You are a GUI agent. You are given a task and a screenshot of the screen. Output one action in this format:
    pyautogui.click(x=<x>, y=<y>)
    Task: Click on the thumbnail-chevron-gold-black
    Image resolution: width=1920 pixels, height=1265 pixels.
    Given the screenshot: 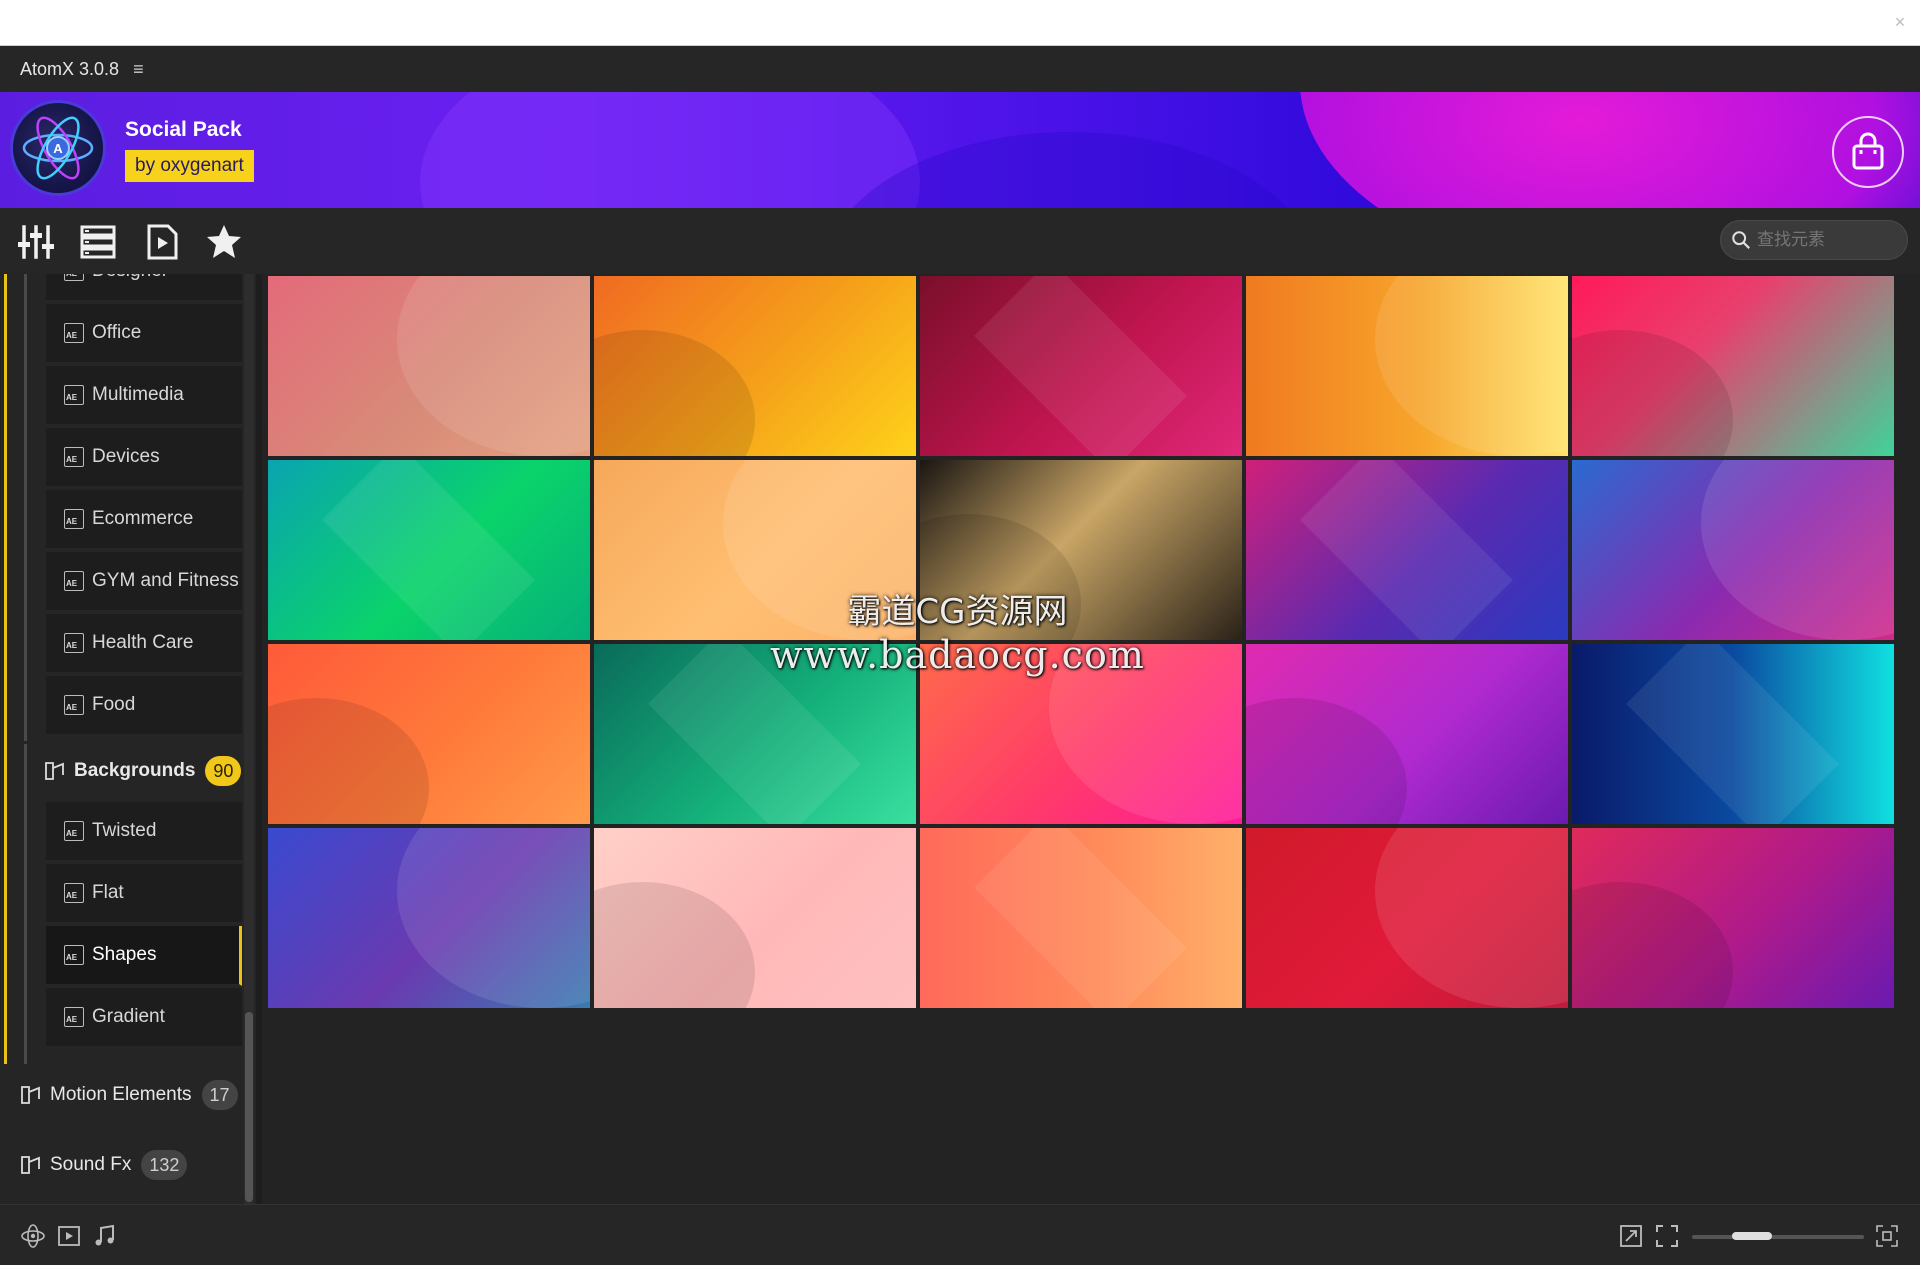 What is the action you would take?
    pyautogui.click(x=1081, y=550)
    